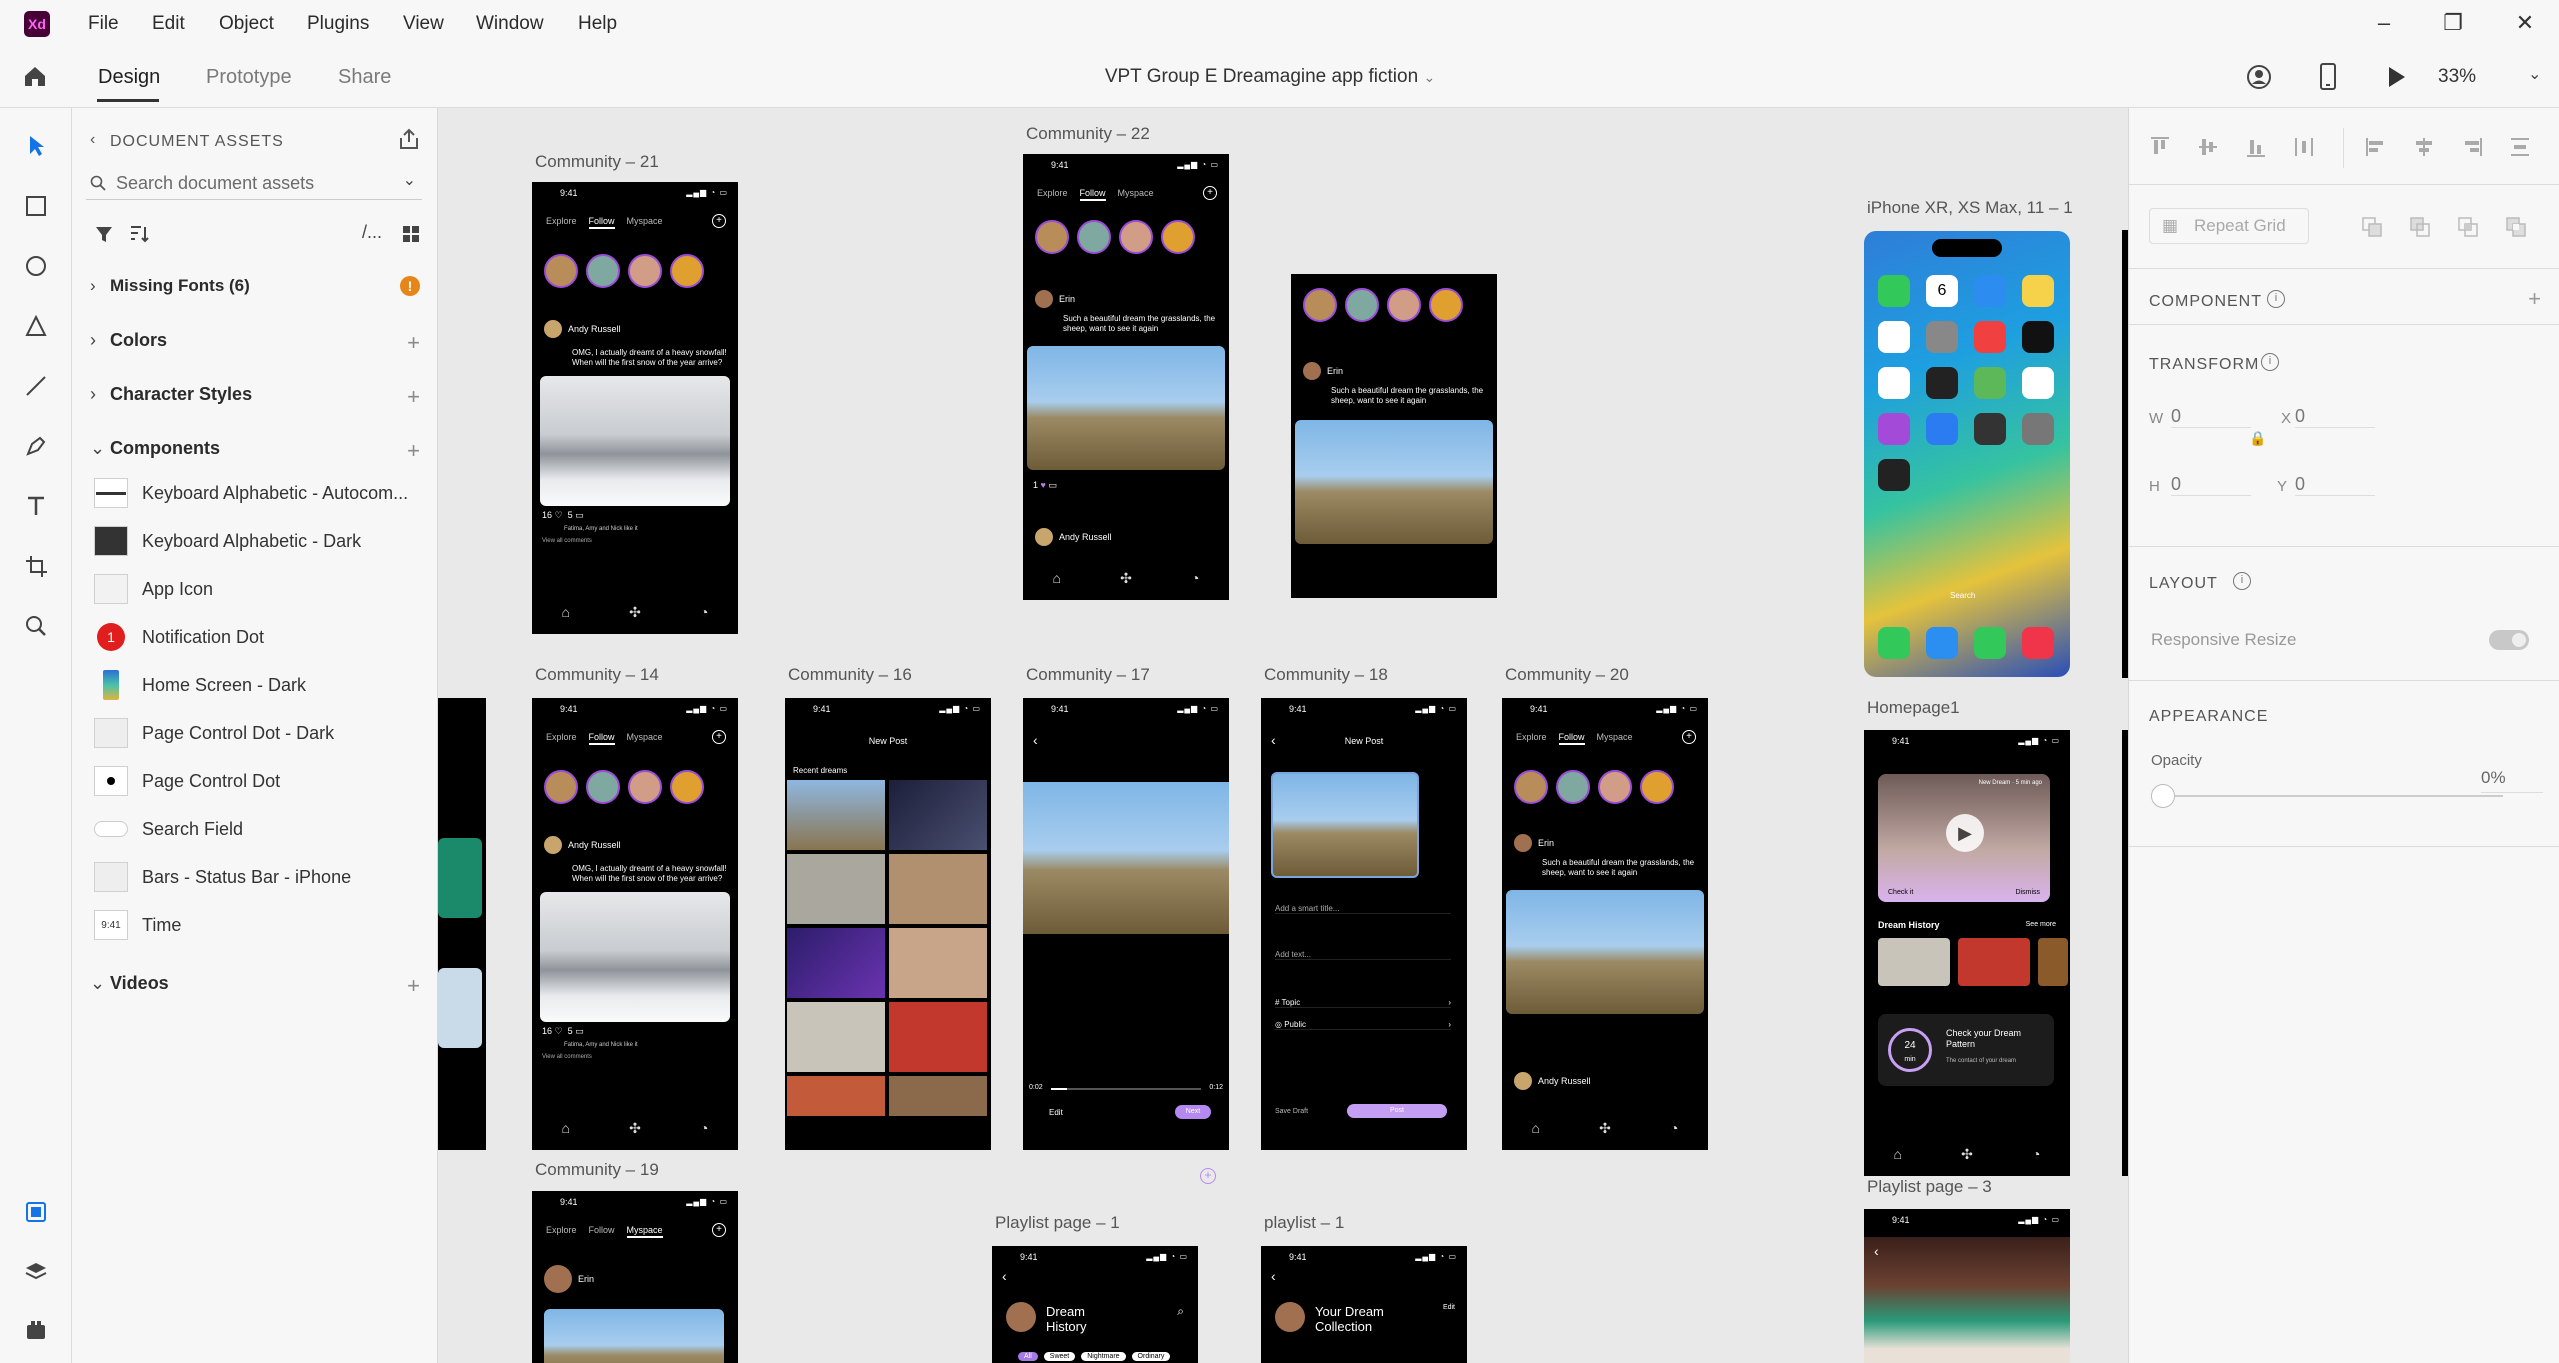 The height and width of the screenshot is (1363, 2559). I want to click on component-item: Search Field, so click(259, 829).